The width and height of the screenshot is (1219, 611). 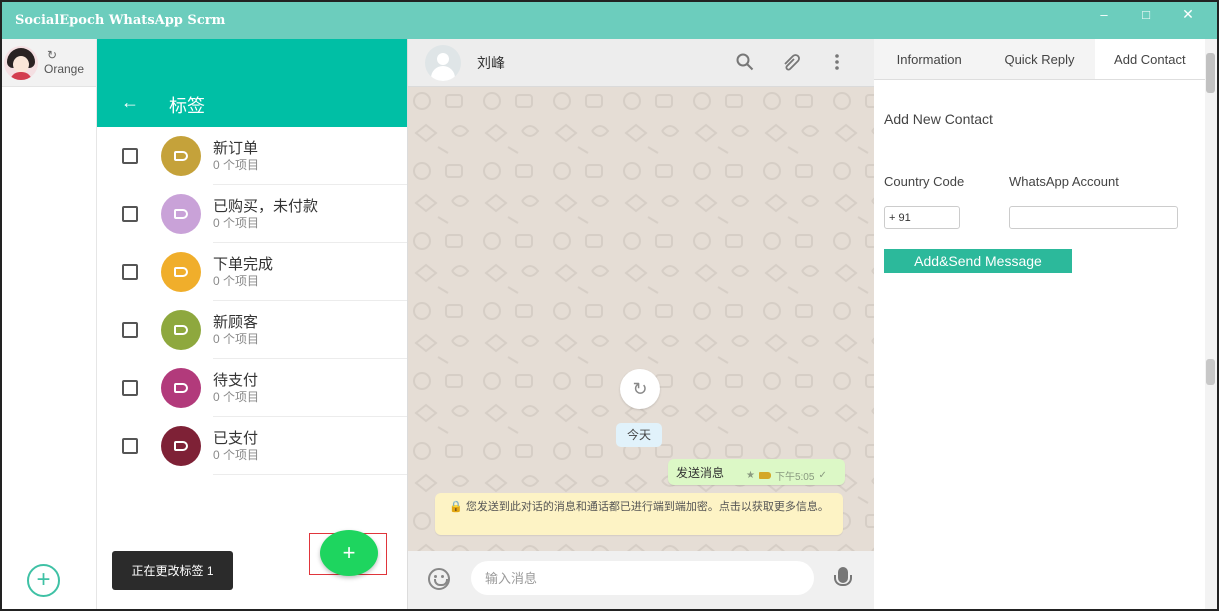 I want to click on label-item: 已购买，未付款 0 个项目, so click(x=252, y=214).